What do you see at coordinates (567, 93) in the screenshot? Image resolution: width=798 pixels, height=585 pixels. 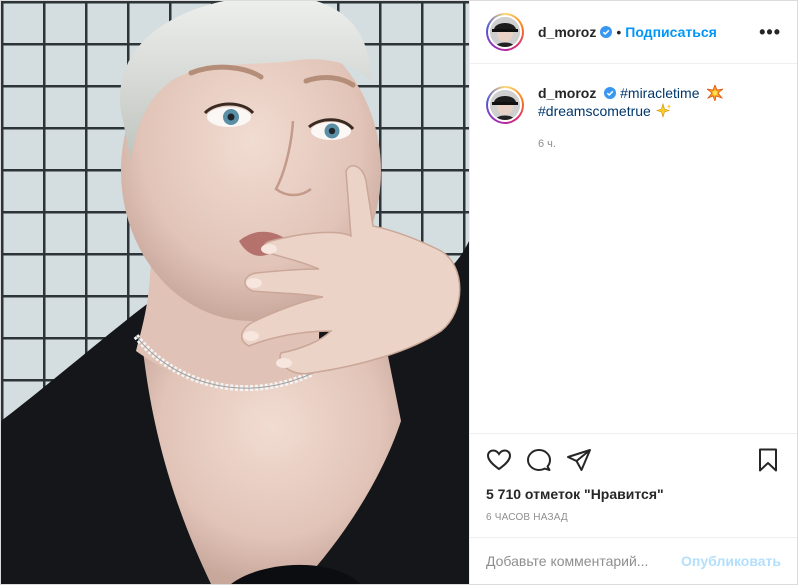 I see `caption-username: d_moroz` at bounding box center [567, 93].